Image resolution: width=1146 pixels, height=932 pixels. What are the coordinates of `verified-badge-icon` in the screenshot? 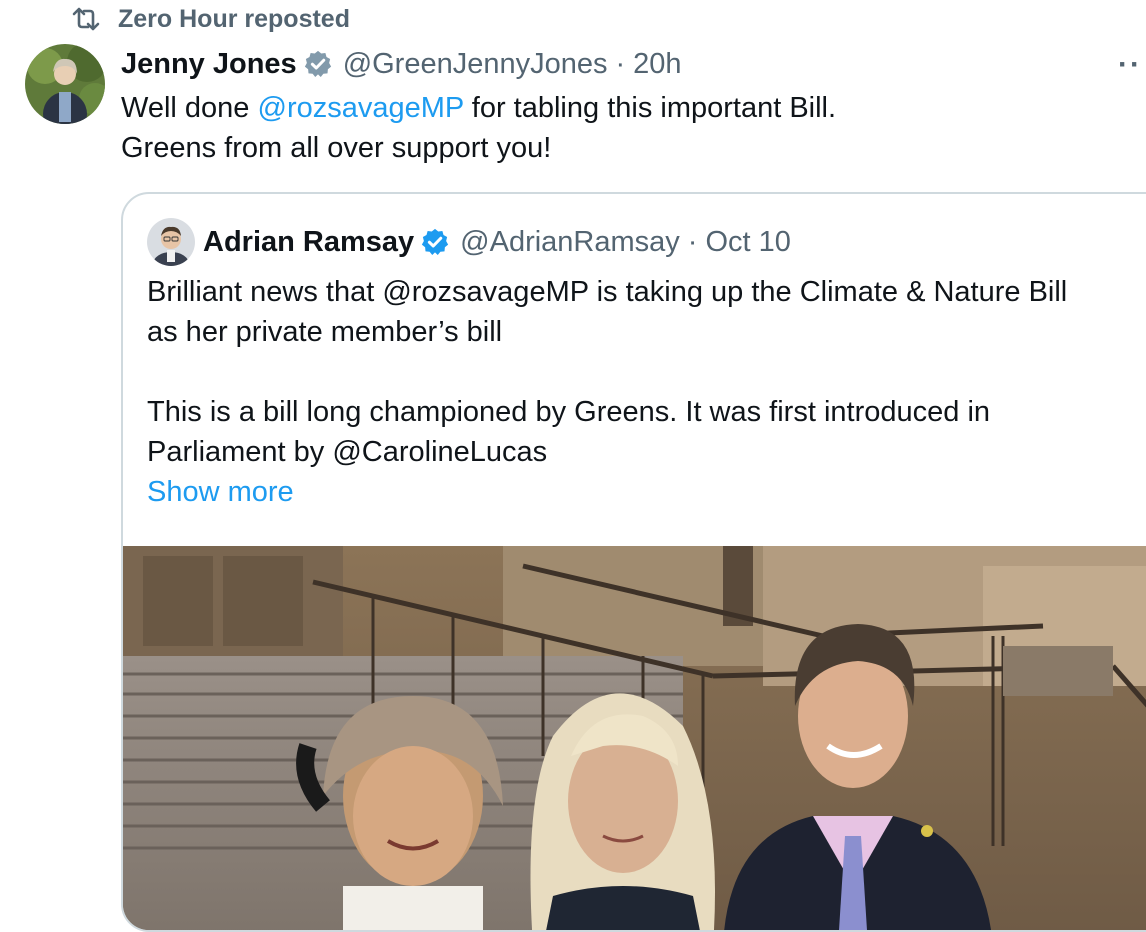 It's located at (318, 64).